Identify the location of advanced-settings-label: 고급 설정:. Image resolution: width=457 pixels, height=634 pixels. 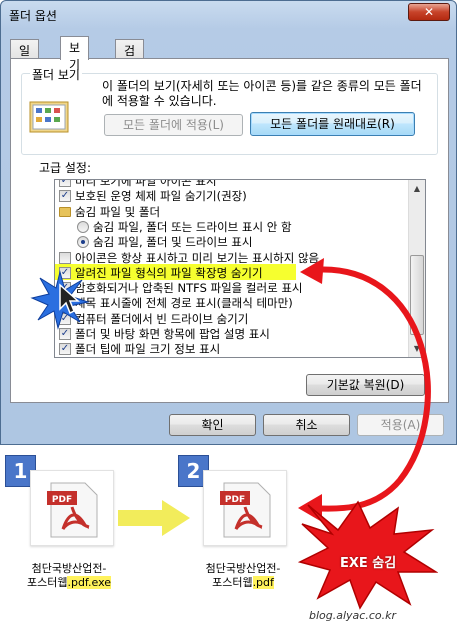
(65, 168).